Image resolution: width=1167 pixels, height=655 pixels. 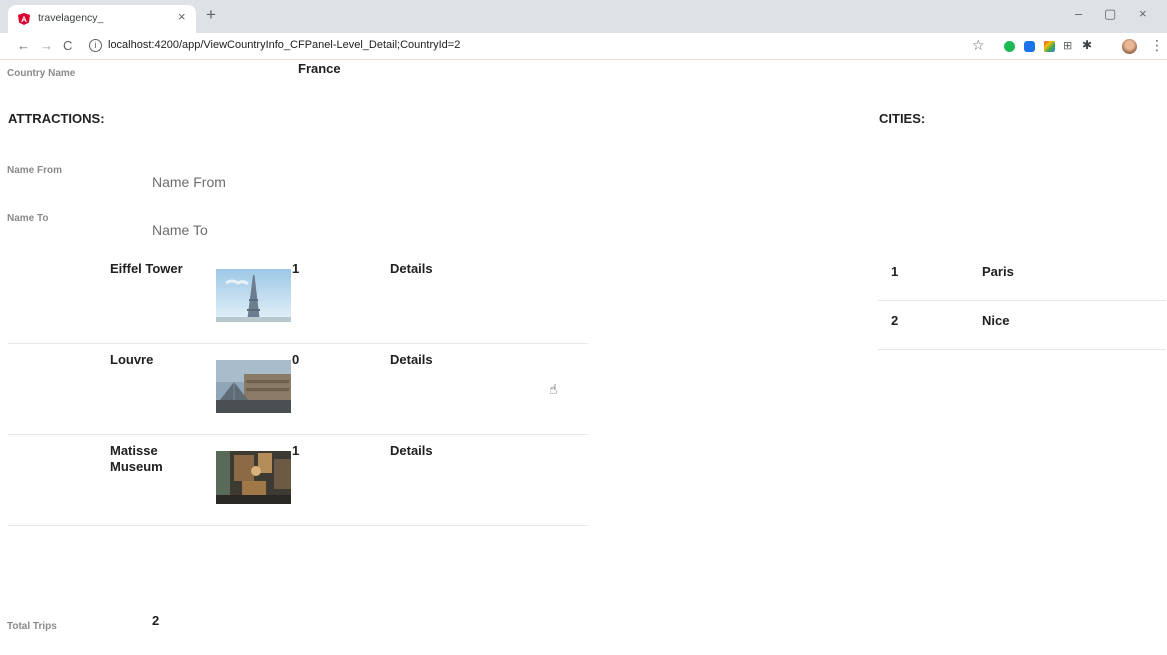 What do you see at coordinates (1087, 45) in the screenshot?
I see `puzzle-icon: ✱` at bounding box center [1087, 45].